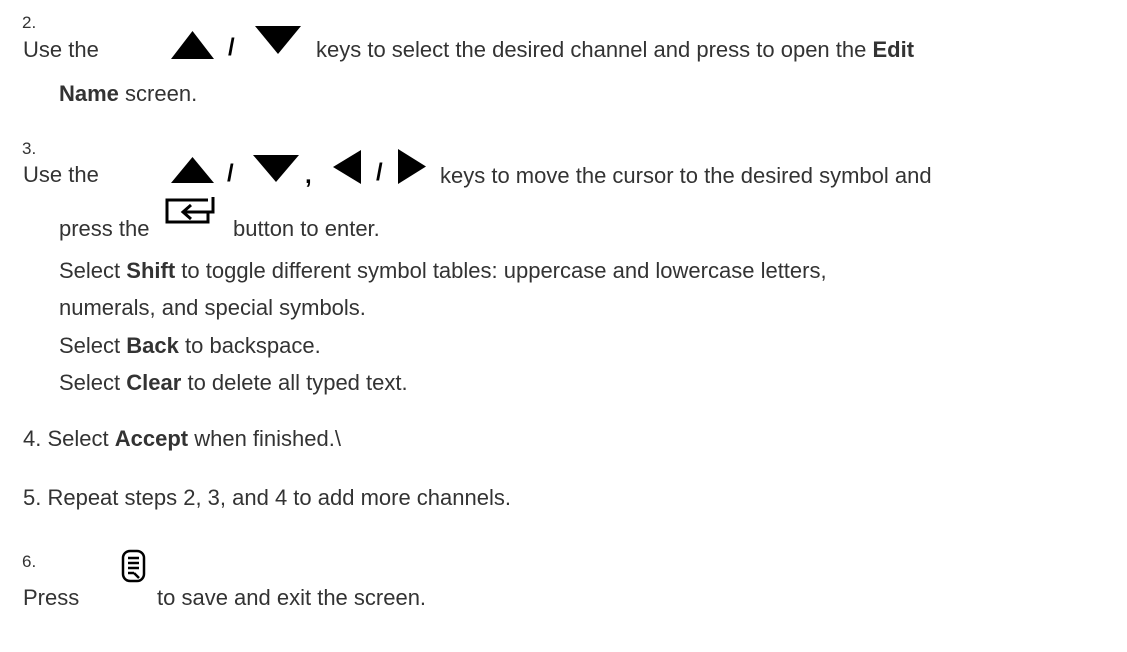 The height and width of the screenshot is (652, 1127). What do you see at coordinates (152, 345) in the screenshot?
I see `back-label: Back` at bounding box center [152, 345].